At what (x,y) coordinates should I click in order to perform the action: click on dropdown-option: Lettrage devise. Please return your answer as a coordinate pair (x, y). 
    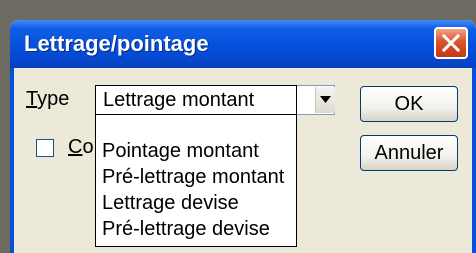
    Looking at the image, I should click on (170, 203).